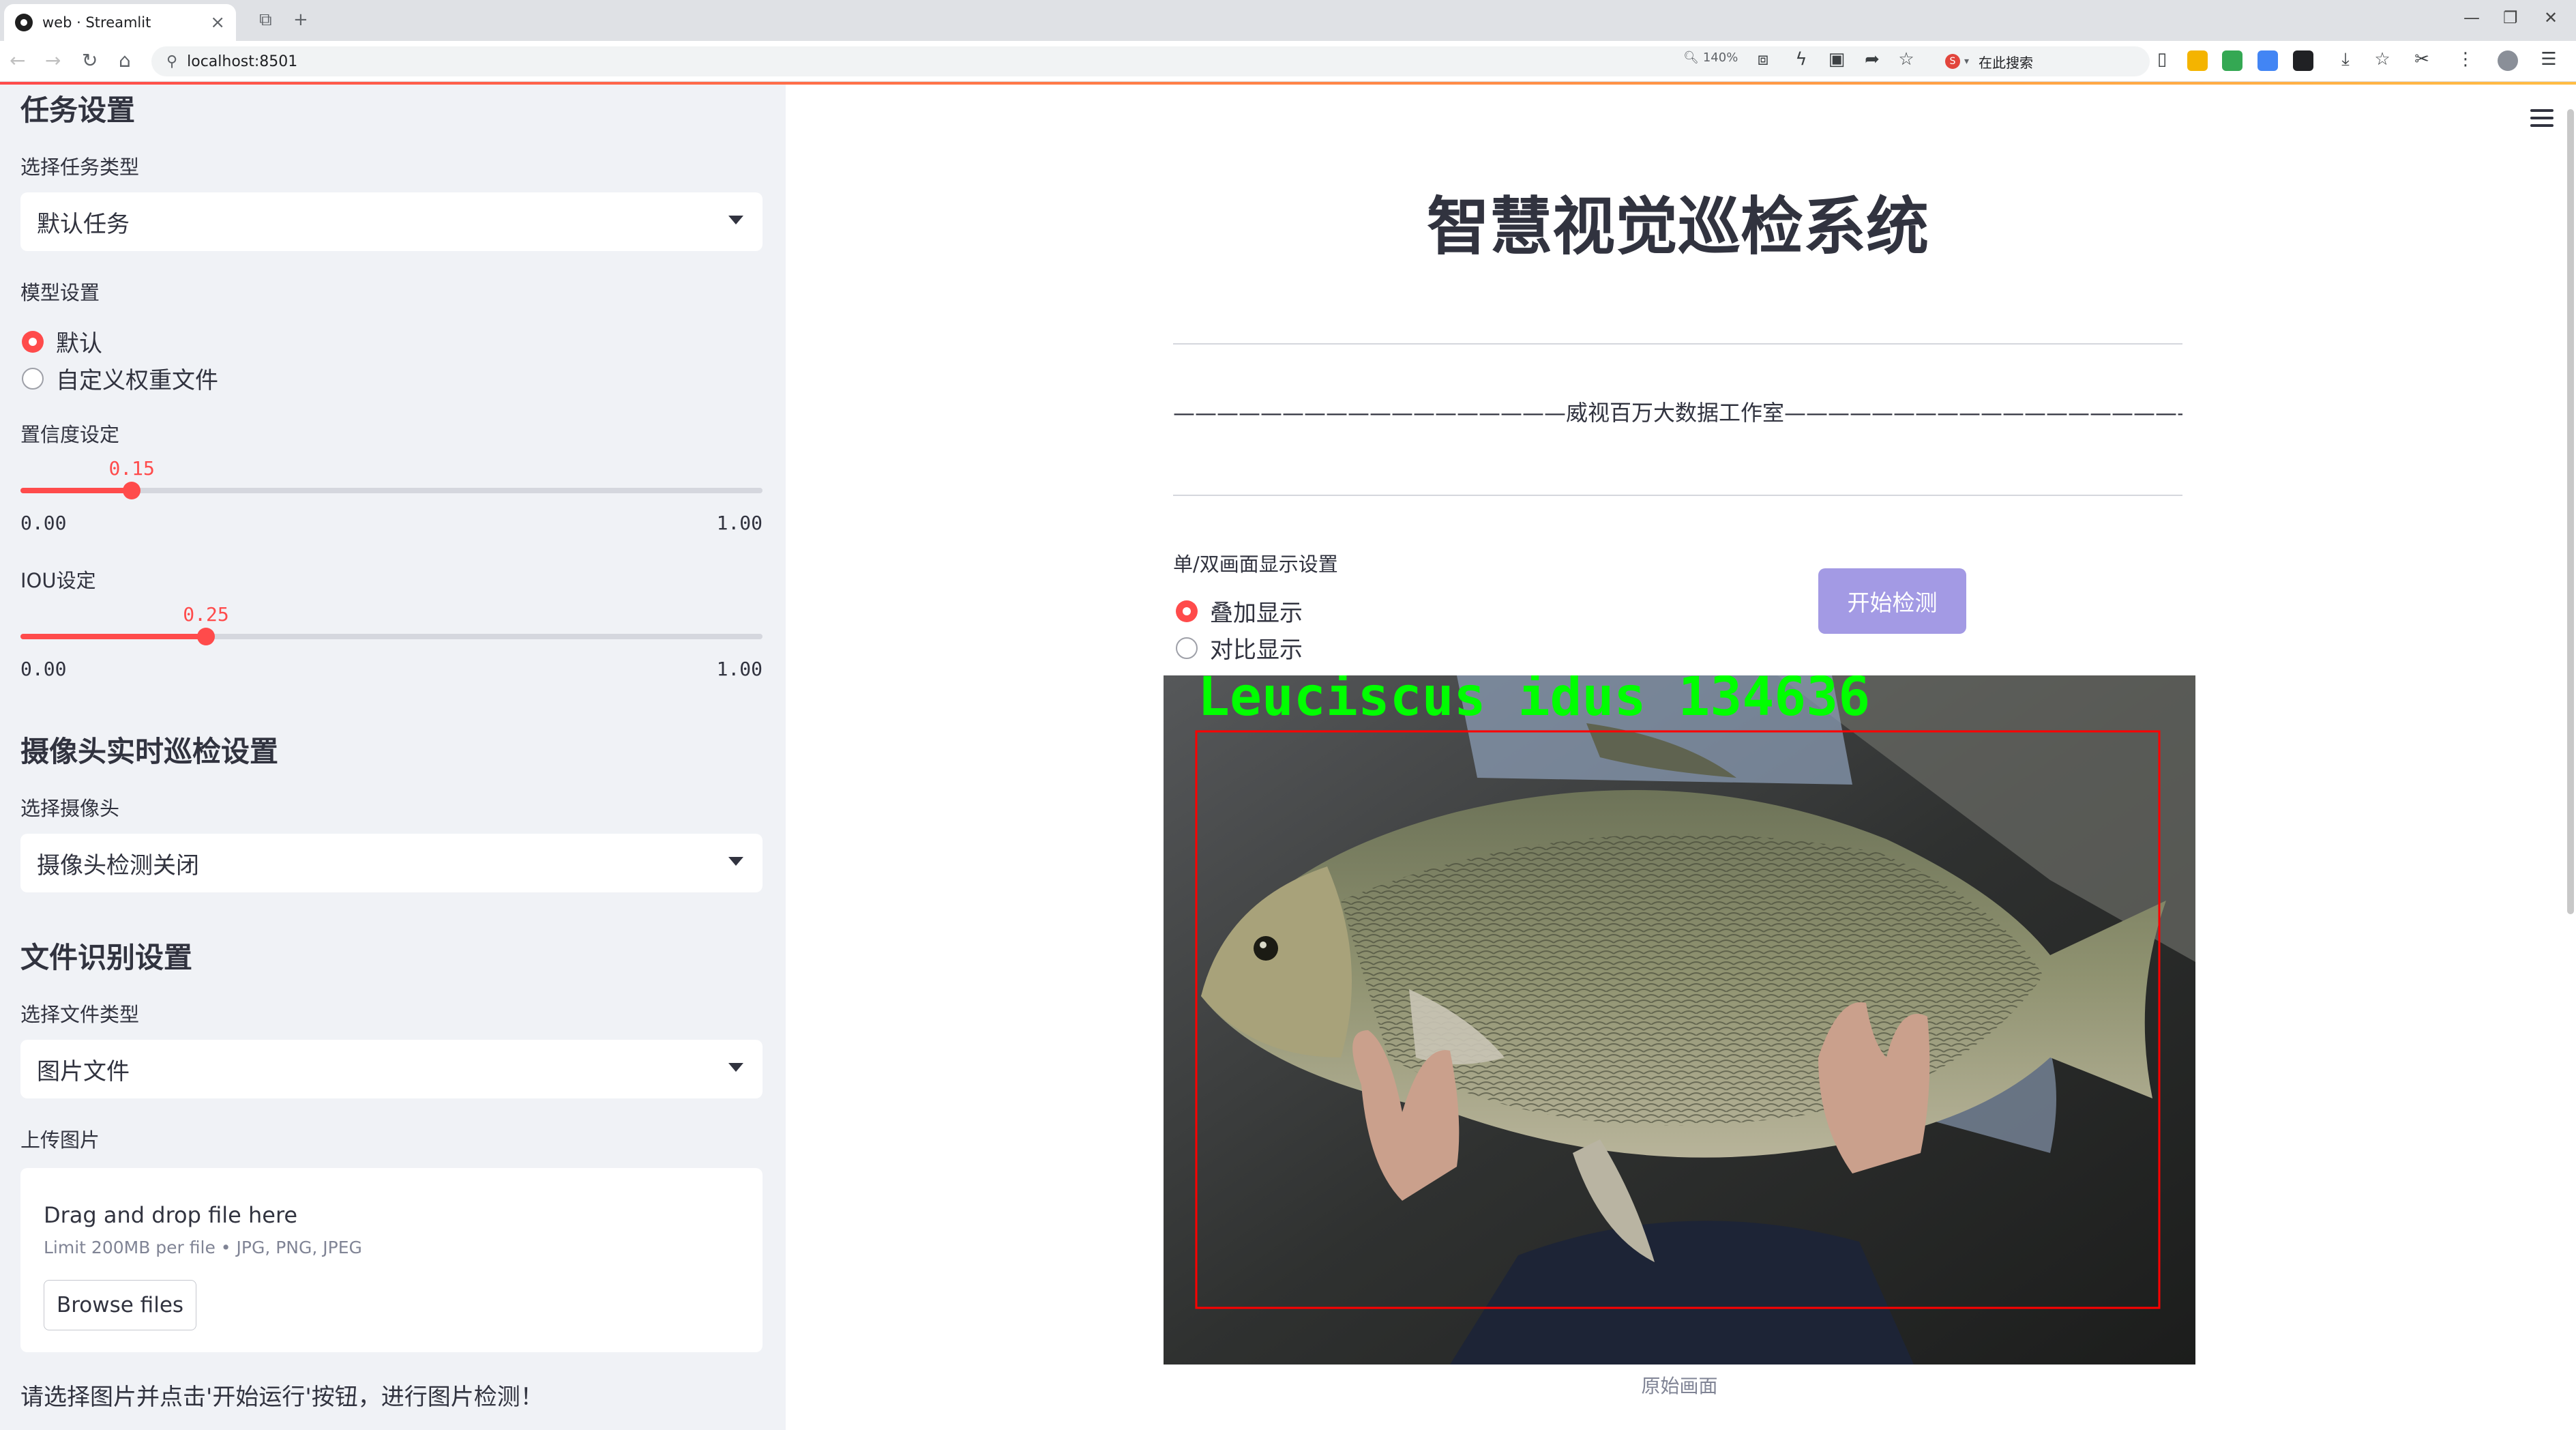 This screenshot has width=2576, height=1430. Describe the element at coordinates (96, 23) in the screenshot. I see `tab-title: web · Streamlit` at that location.